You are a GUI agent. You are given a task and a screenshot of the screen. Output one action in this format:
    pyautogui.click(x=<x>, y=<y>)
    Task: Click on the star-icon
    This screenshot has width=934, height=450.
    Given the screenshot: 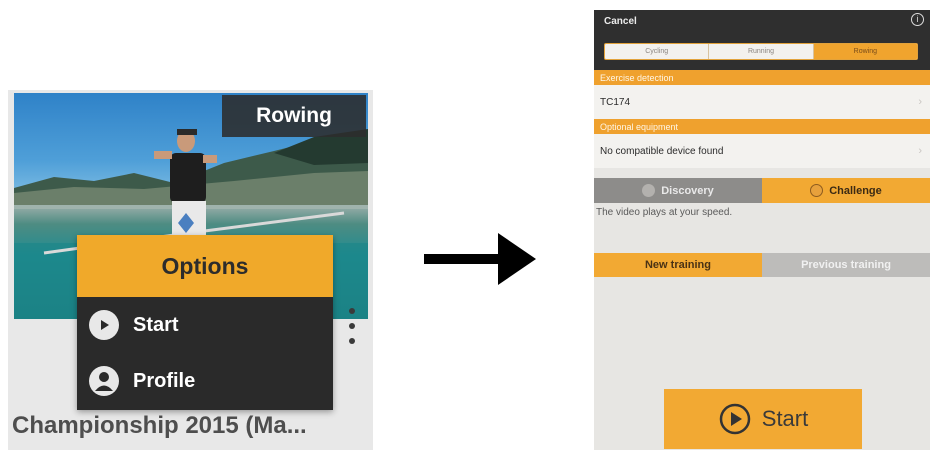 What is the action you would take?
    pyautogui.click(x=649, y=190)
    